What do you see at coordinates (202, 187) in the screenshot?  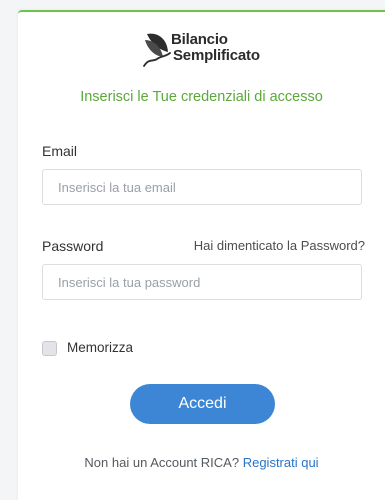 I see `email-input` at bounding box center [202, 187].